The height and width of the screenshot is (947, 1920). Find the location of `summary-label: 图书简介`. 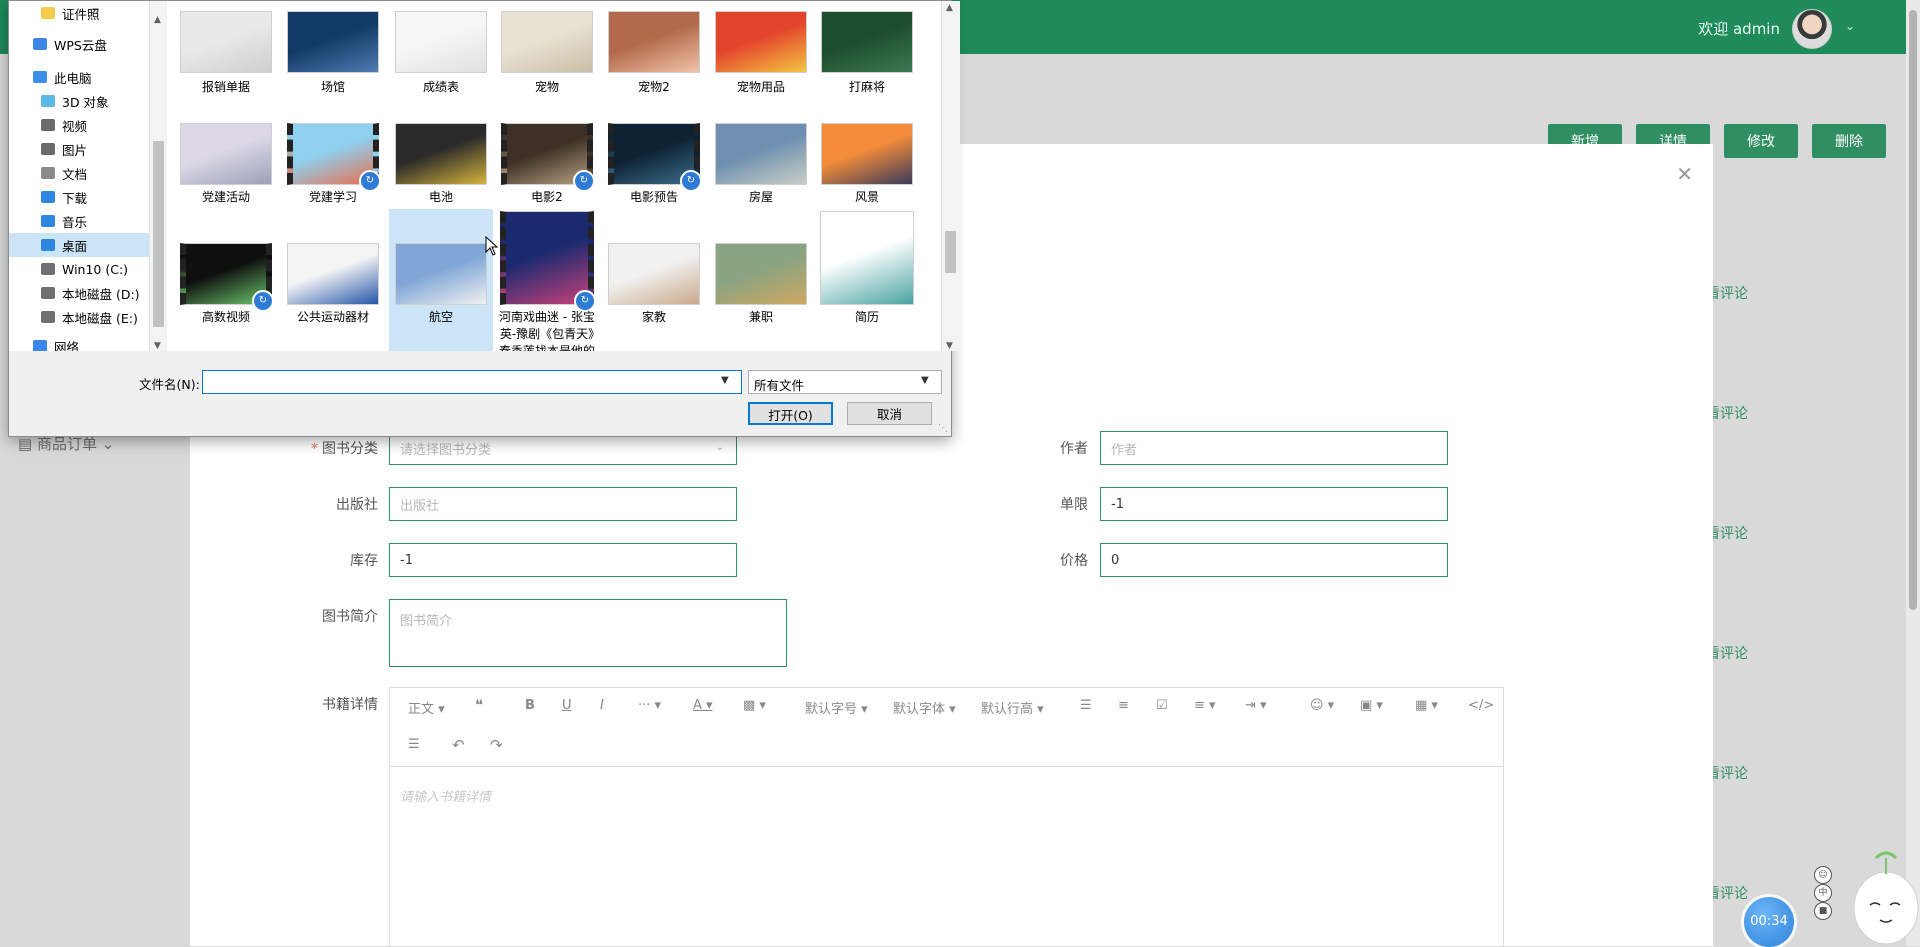

summary-label: 图书简介 is located at coordinates (350, 617).